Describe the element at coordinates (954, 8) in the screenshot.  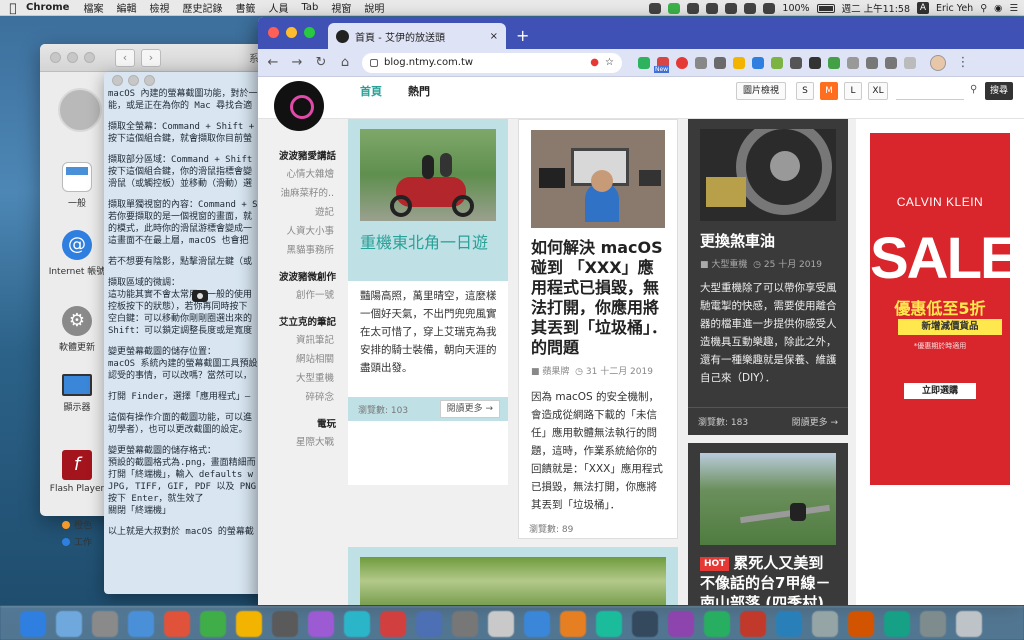
I see `user-name: Eric Yeh` at that location.